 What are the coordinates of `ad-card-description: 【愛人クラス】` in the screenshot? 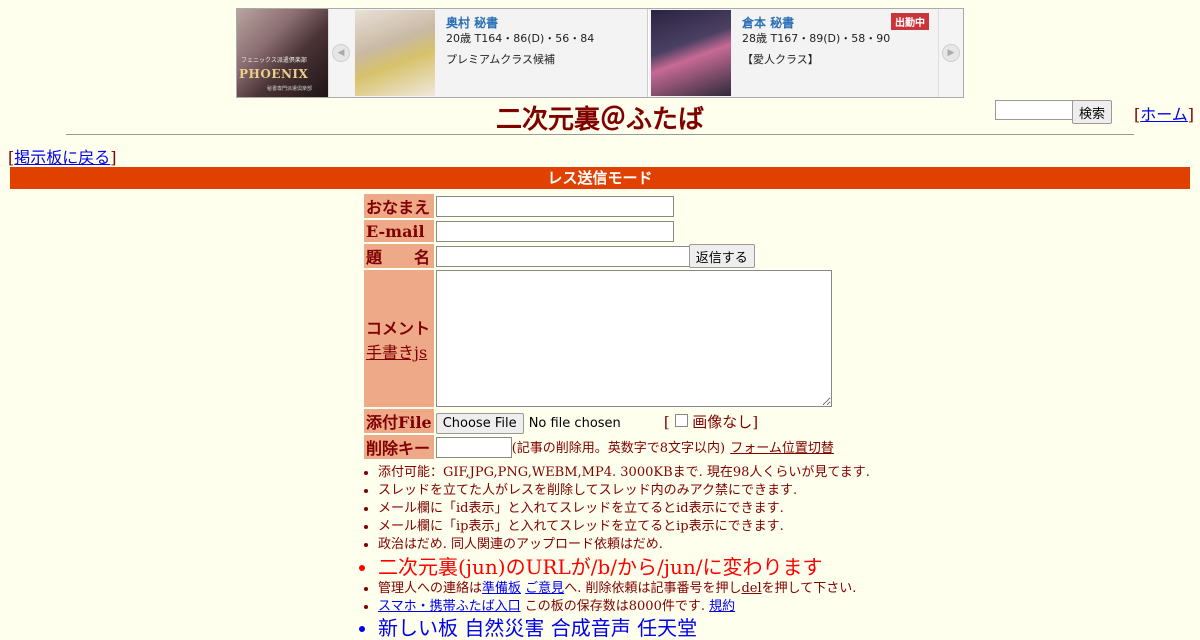 It's located at (780, 59).